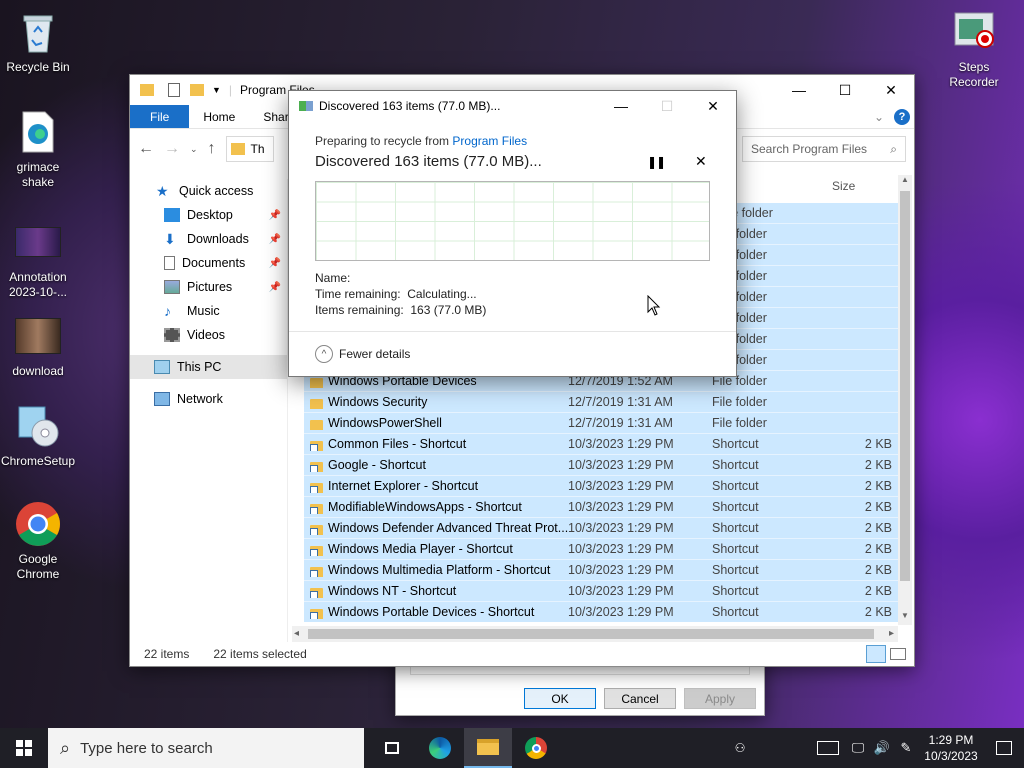 The image size is (1024, 768). I want to click on search-input: Search Program Files ⌕, so click(824, 149).